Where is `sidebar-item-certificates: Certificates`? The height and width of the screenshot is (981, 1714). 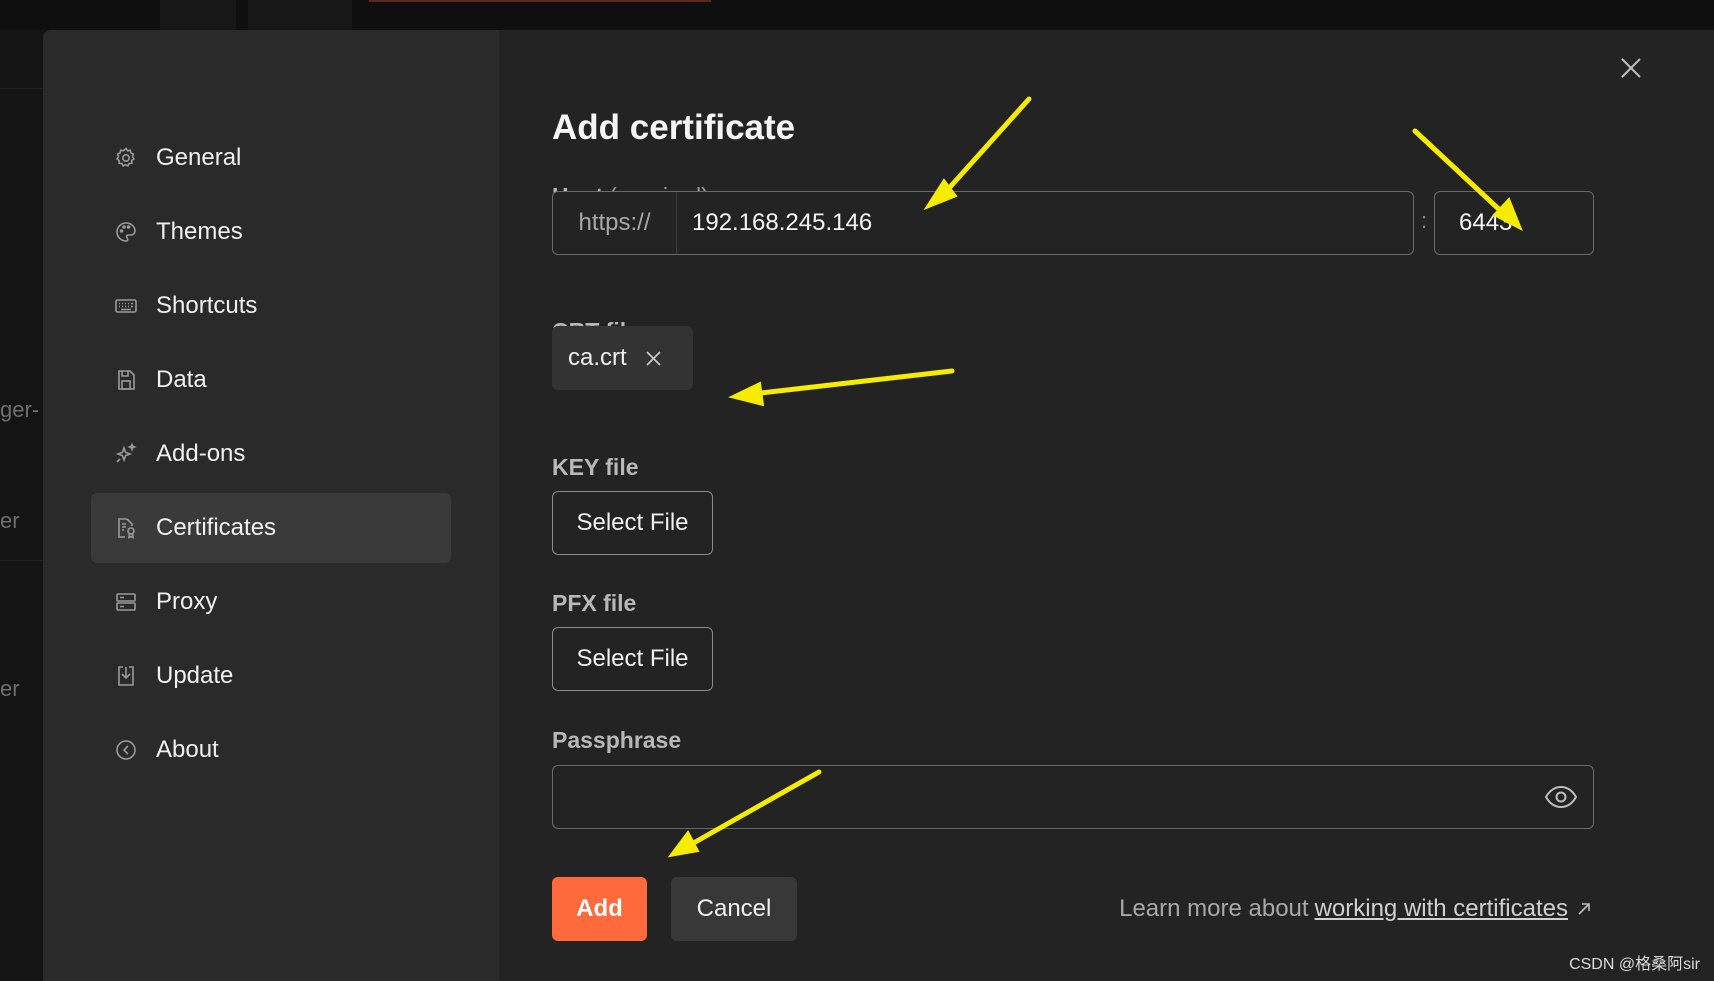
sidebar-item-certificates: Certificates is located at coordinates (271, 528).